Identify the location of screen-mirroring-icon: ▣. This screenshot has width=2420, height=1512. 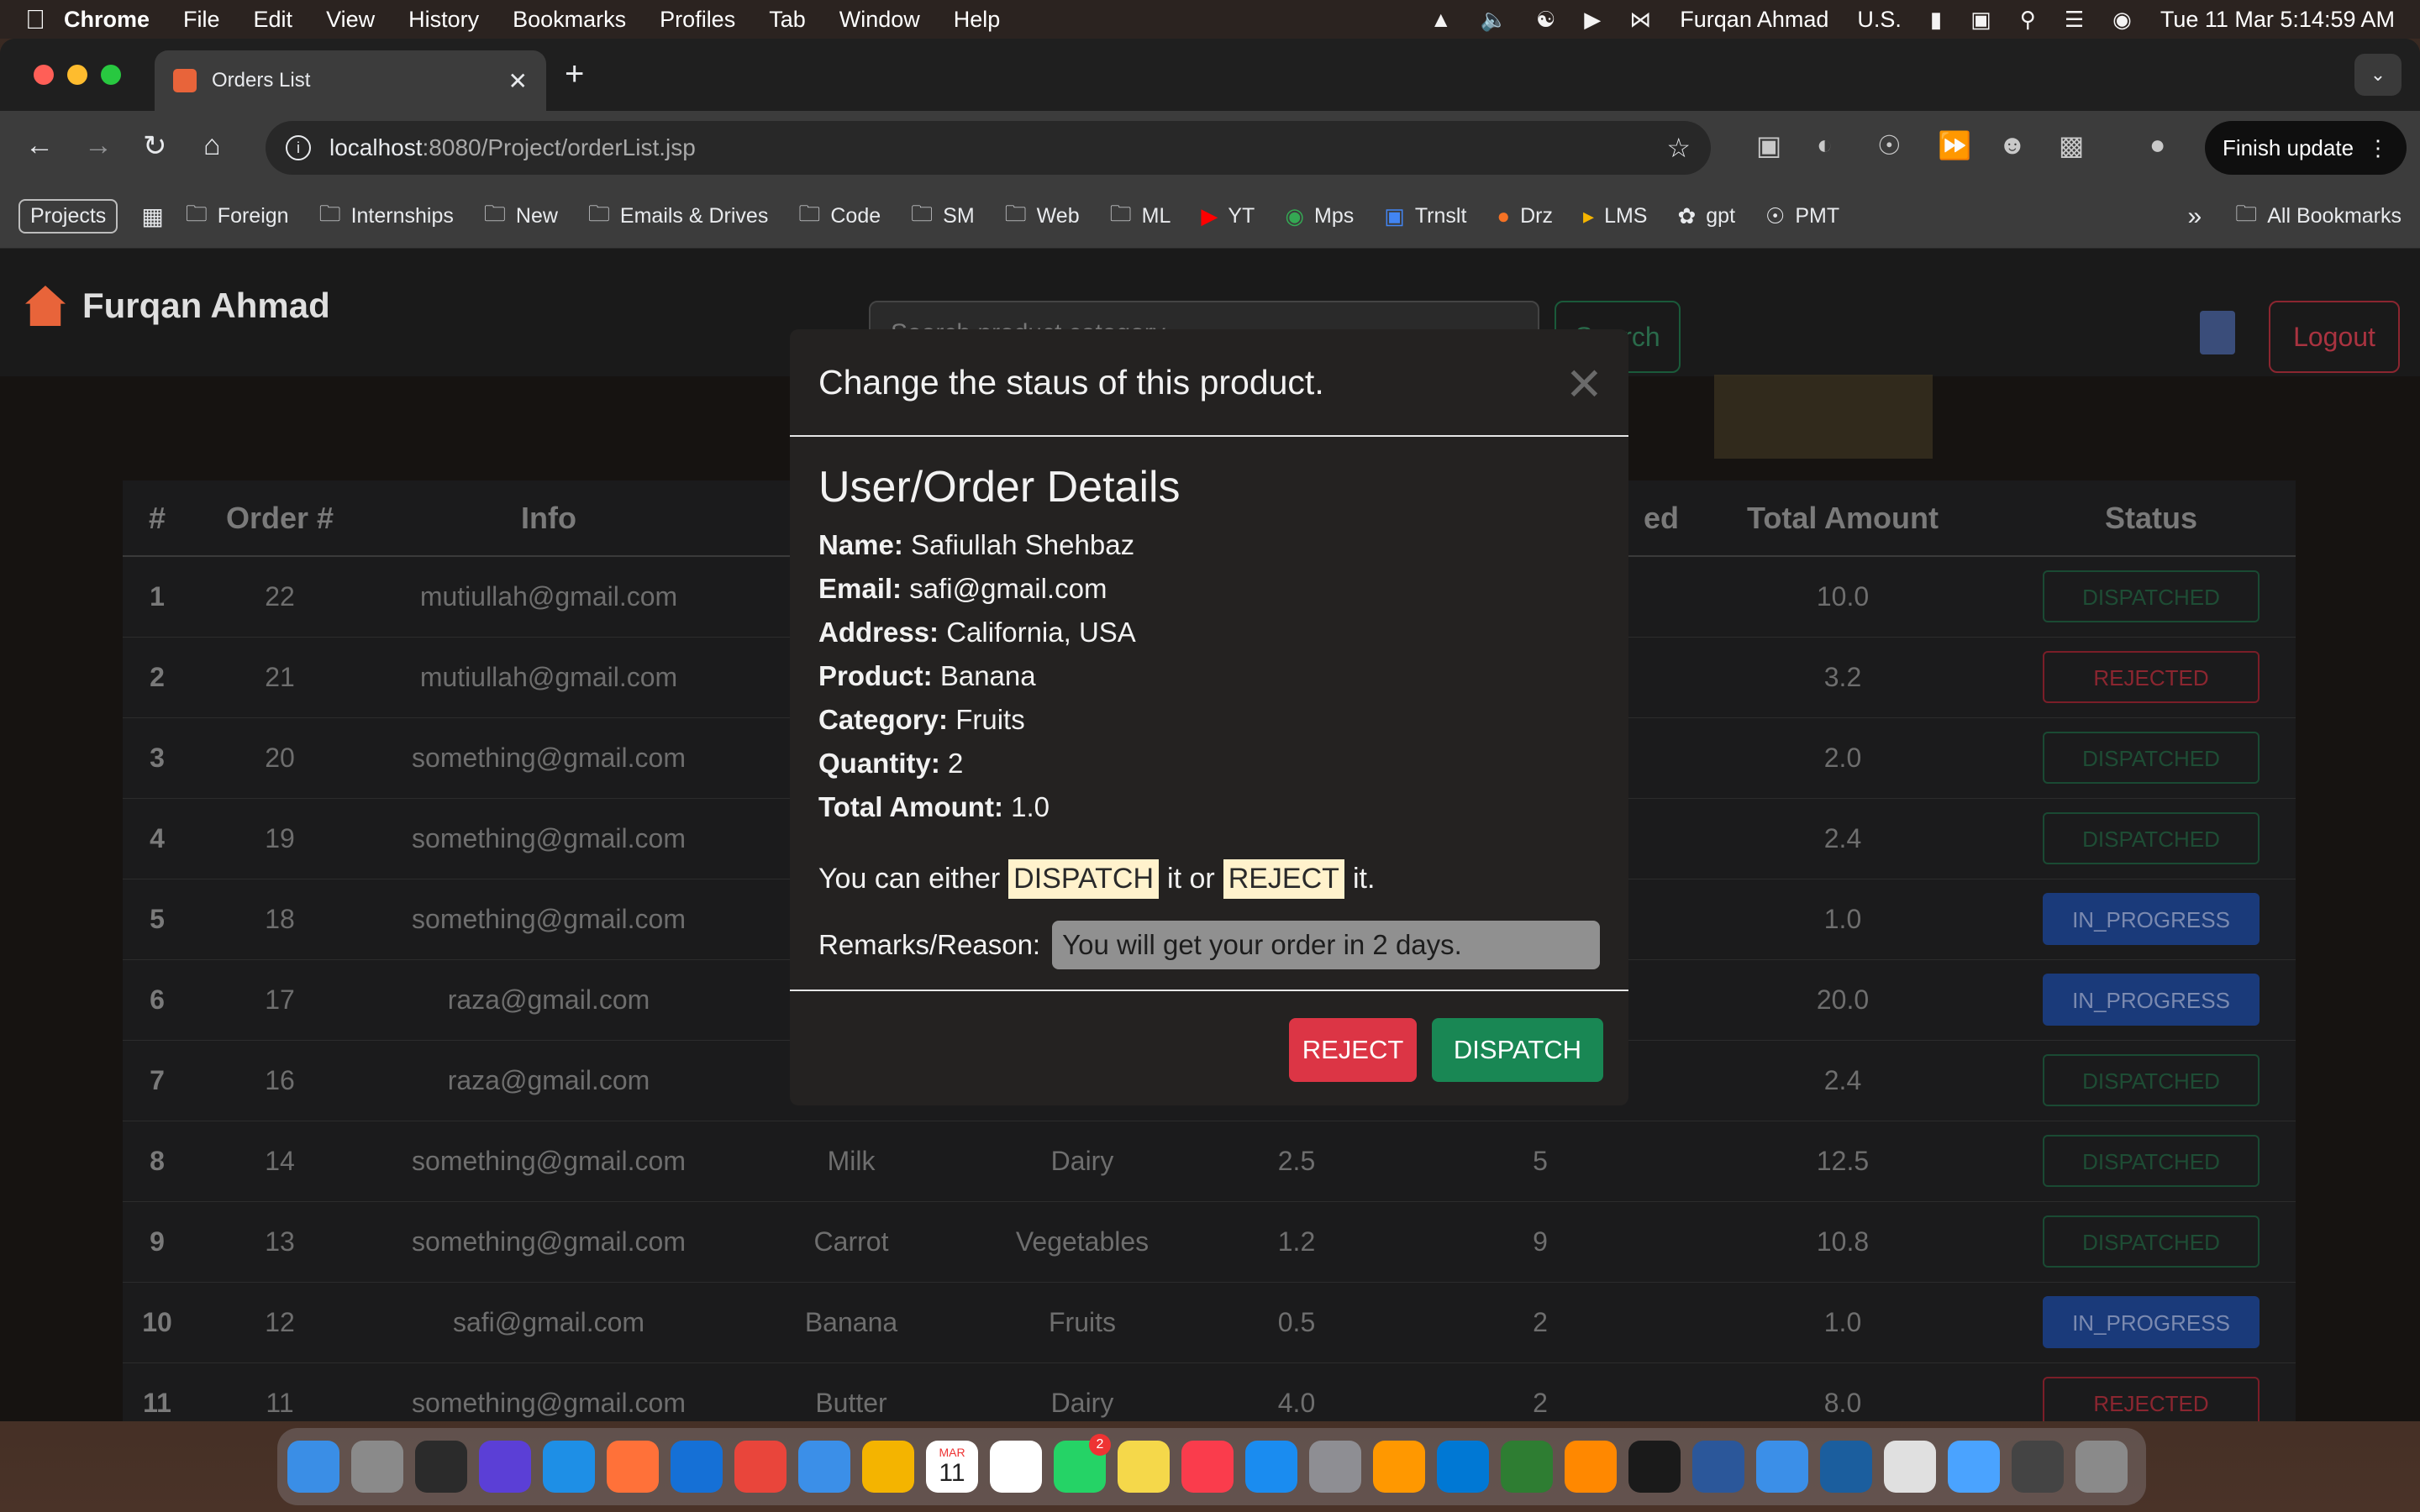
(1981, 20).